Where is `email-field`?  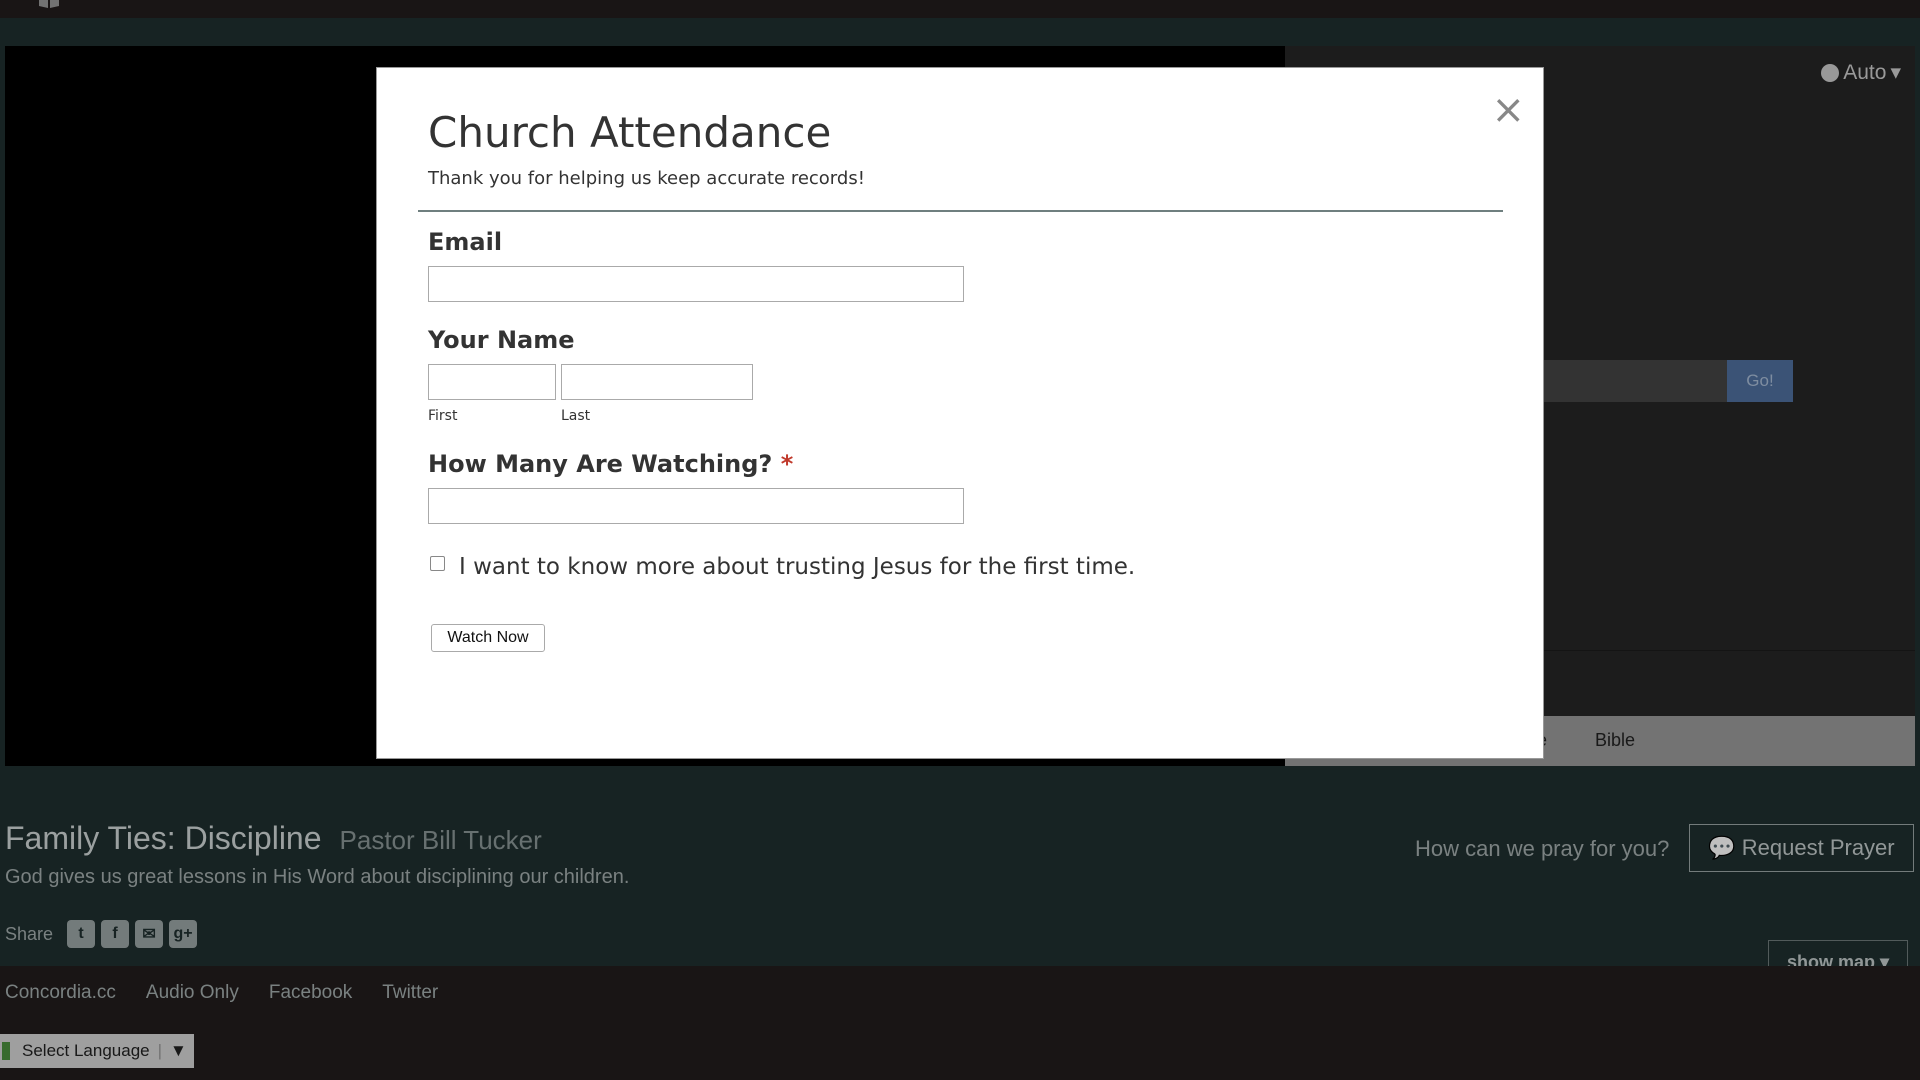
email-field is located at coordinates (696, 284).